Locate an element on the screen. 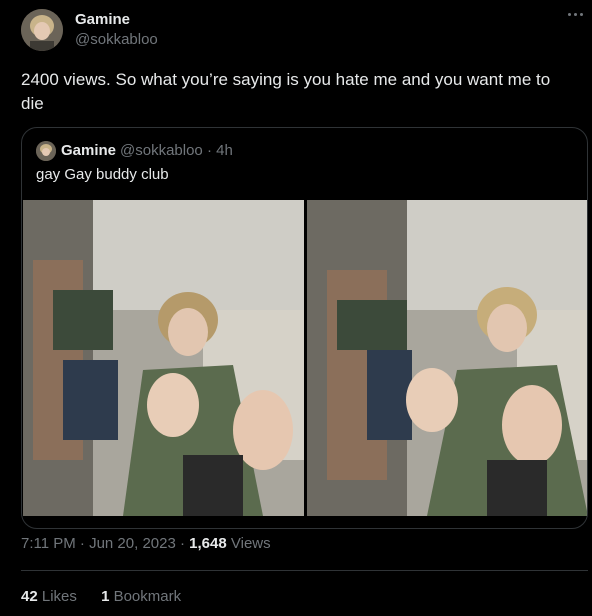  quoted-tweet-text: gay Gay buddy club is located at coordinates (102, 174).